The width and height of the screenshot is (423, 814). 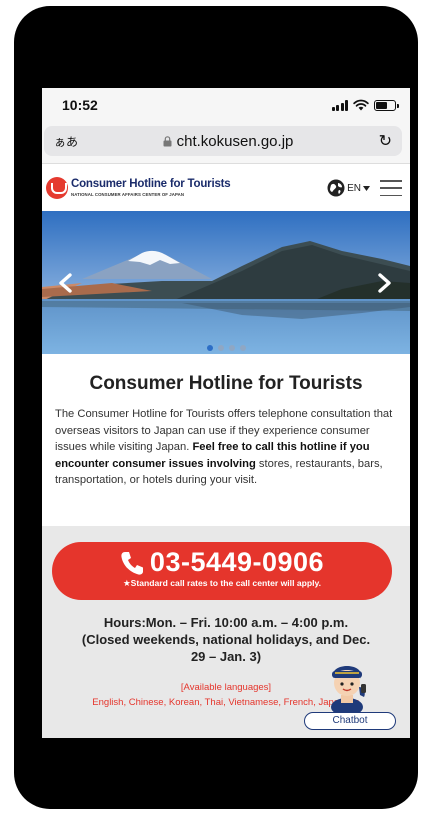 I want to click on status-icons, so click(x=365, y=105).